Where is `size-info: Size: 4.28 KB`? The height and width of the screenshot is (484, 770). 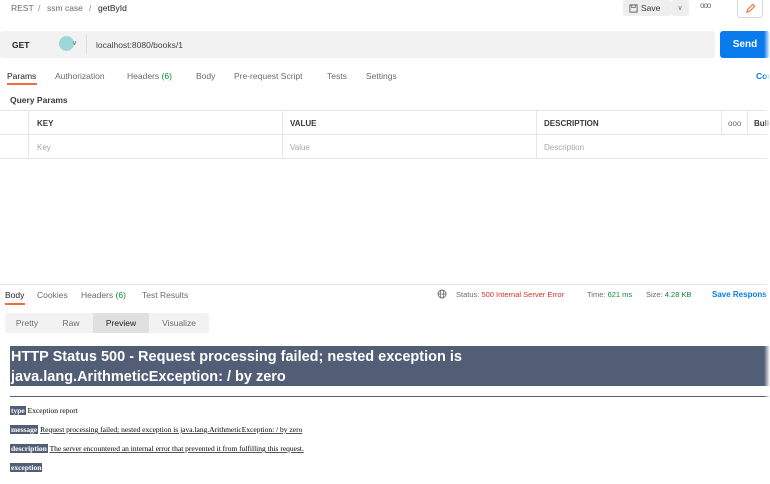
size-info: Size: 4.28 KB is located at coordinates (668, 294).